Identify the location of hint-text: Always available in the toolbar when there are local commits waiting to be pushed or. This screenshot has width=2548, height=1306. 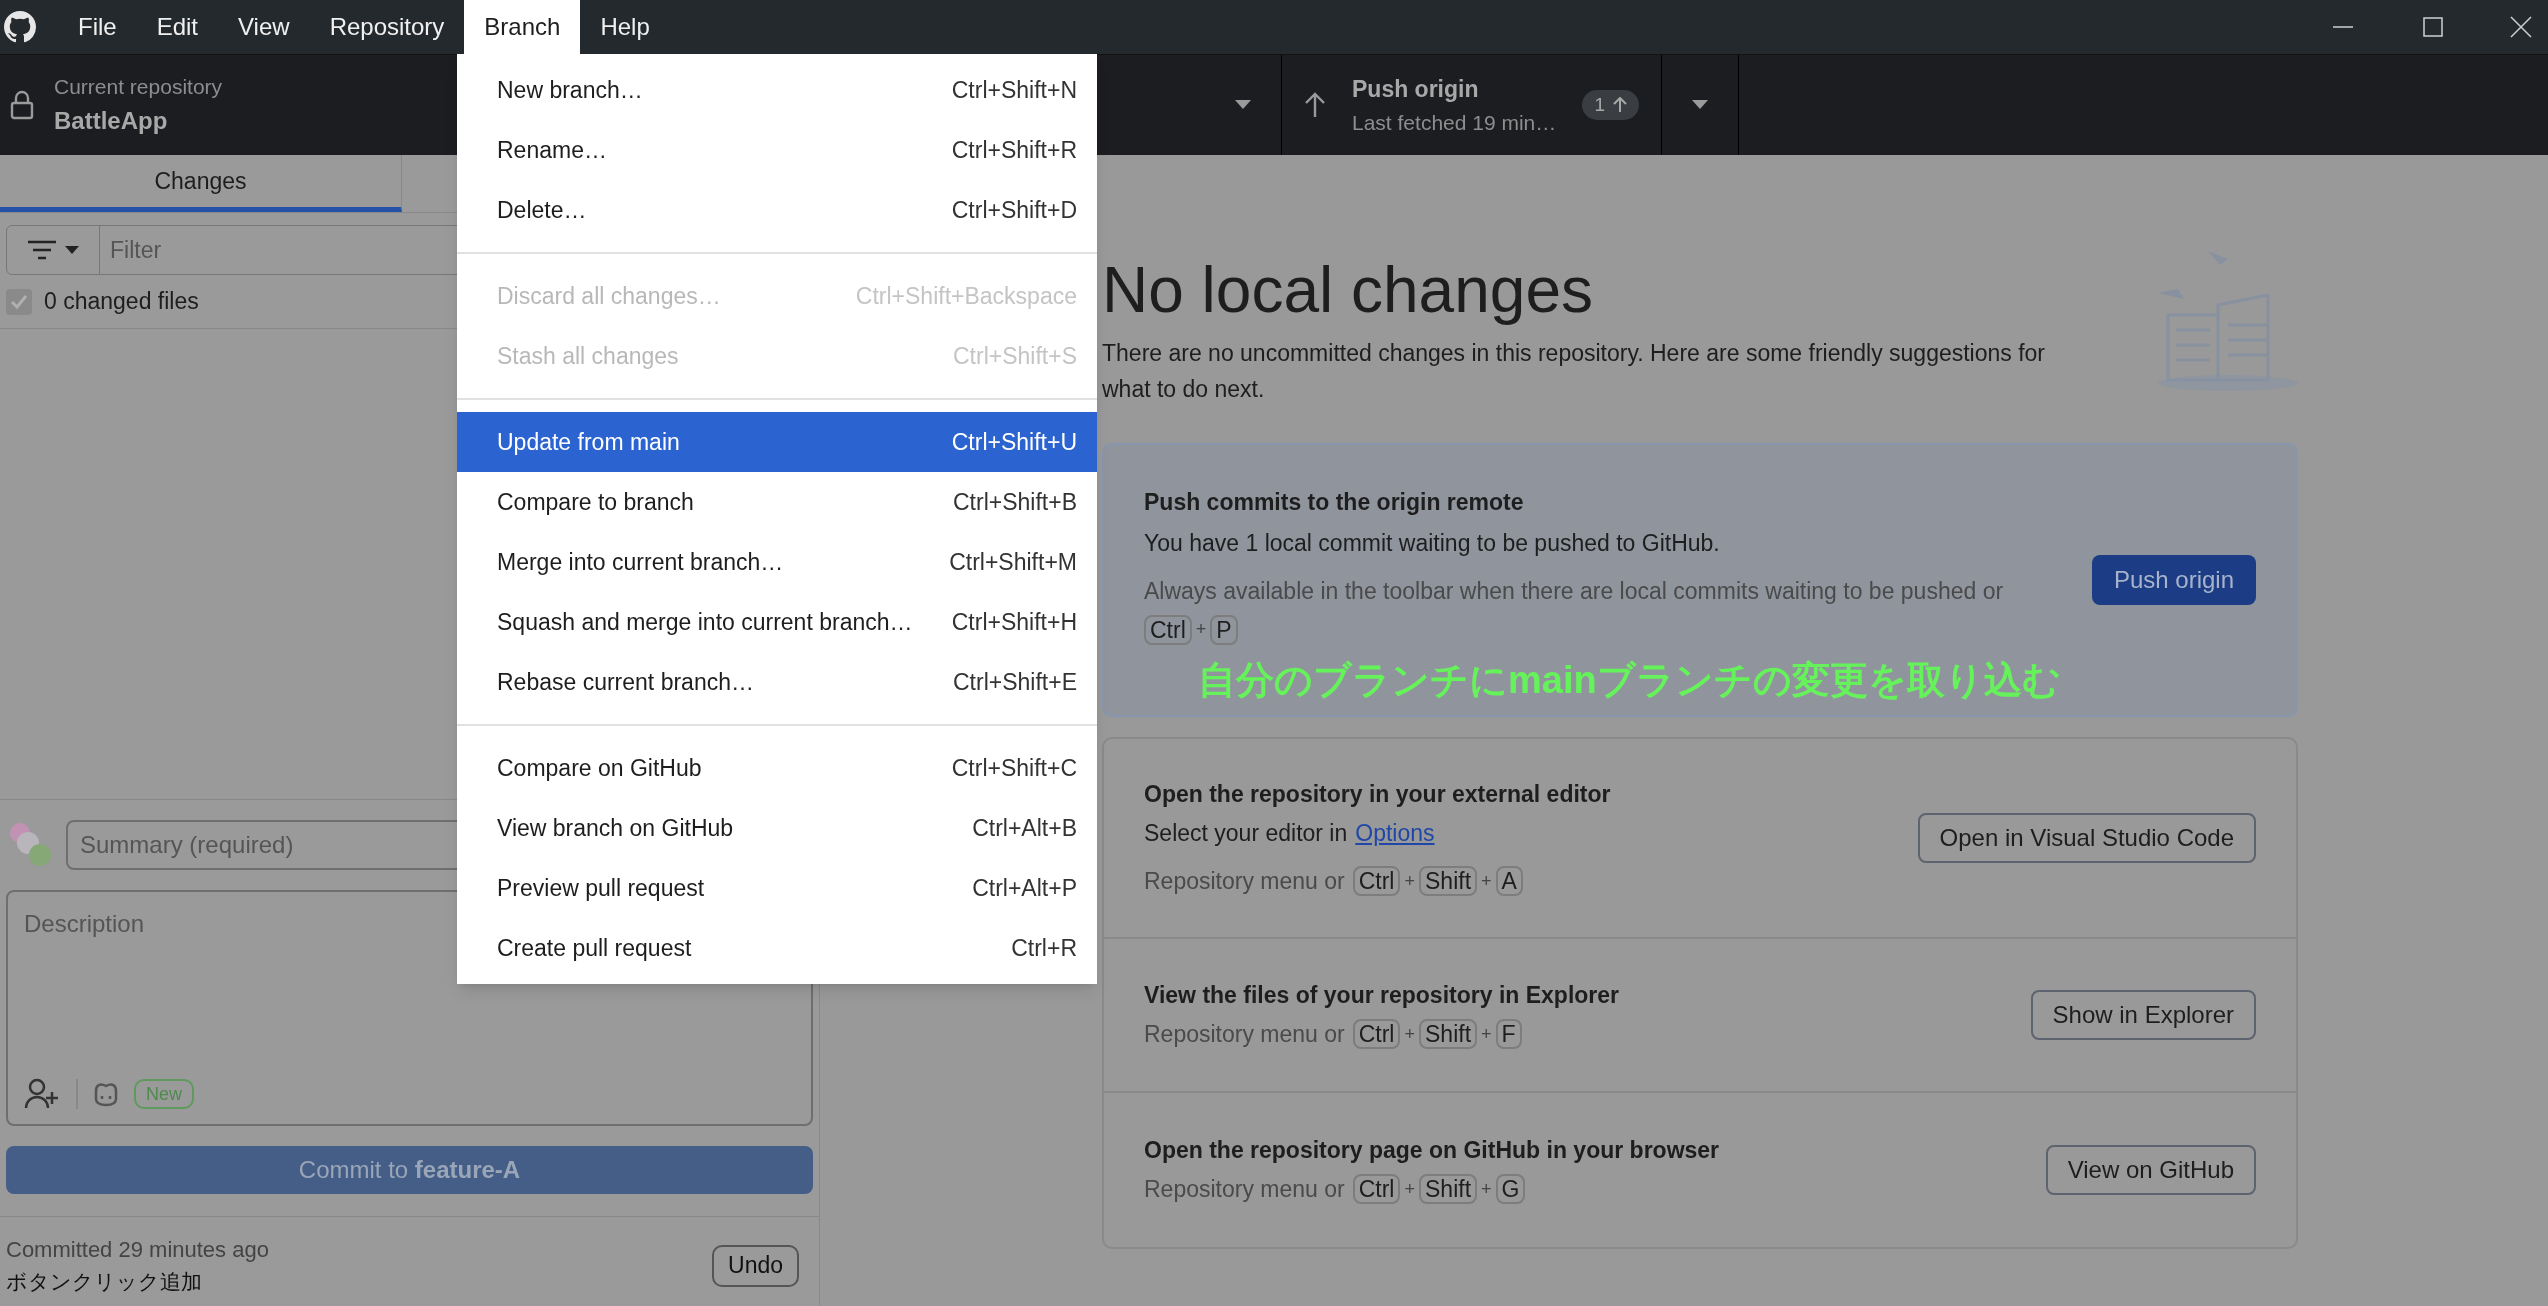
(1574, 592).